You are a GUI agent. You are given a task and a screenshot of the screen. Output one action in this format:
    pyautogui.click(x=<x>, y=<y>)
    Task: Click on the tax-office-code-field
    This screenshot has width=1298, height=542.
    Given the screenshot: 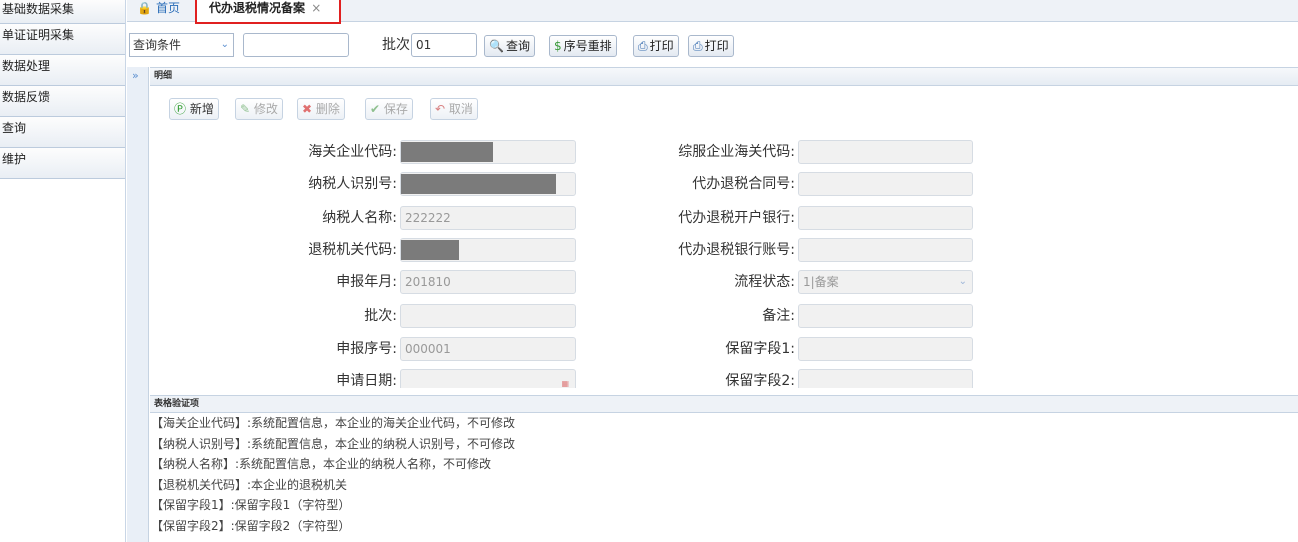 What is the action you would take?
    pyautogui.click(x=488, y=250)
    